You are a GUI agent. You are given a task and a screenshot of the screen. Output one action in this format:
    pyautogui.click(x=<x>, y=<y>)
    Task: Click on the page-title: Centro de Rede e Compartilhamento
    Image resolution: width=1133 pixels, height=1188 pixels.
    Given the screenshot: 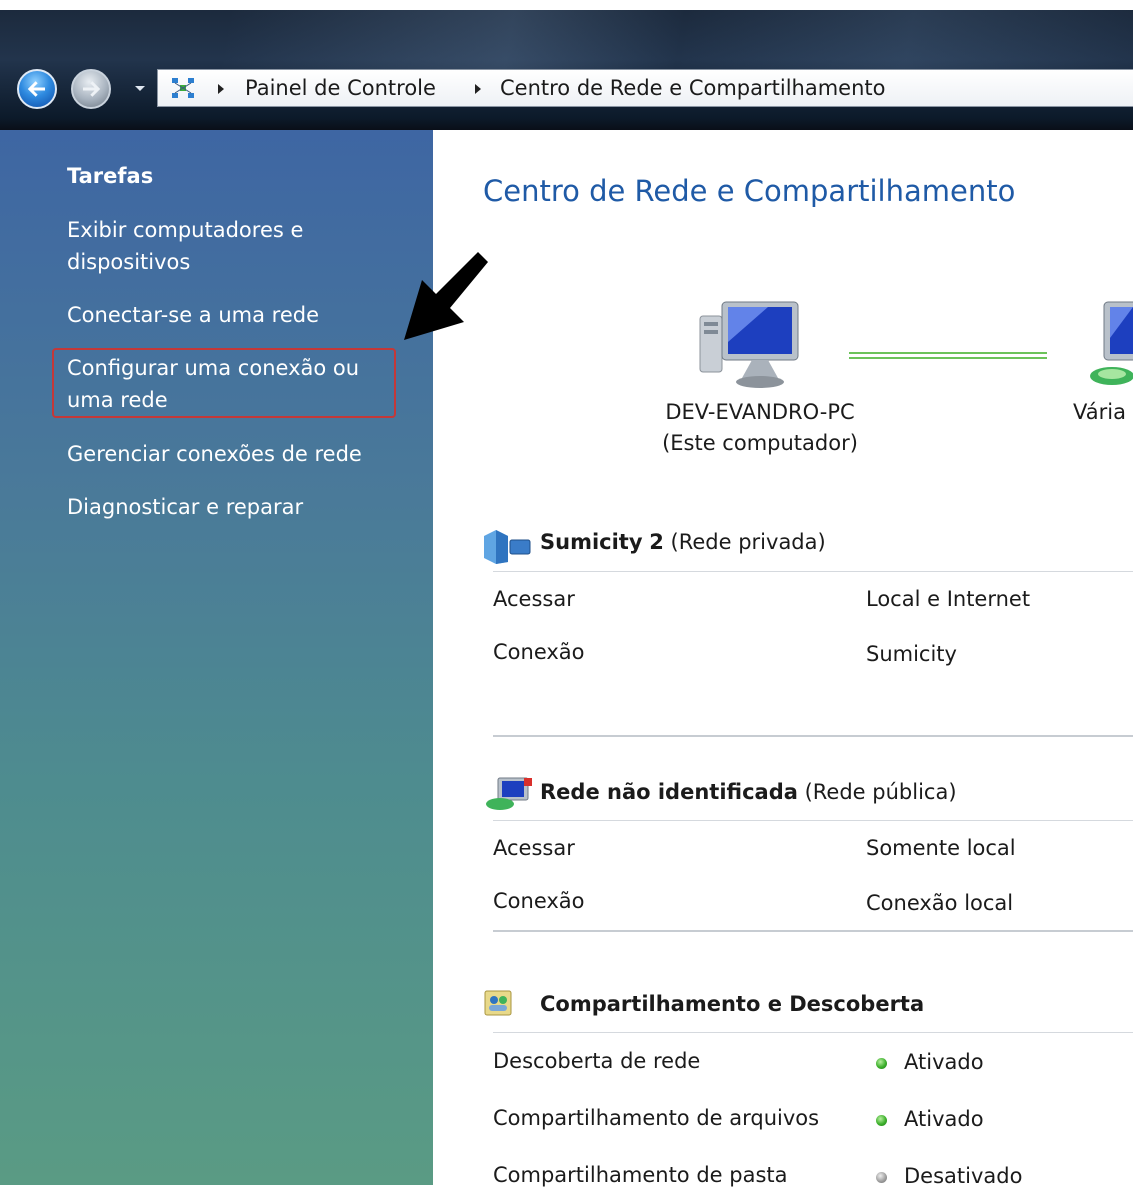 What is the action you would take?
    pyautogui.click(x=749, y=191)
    